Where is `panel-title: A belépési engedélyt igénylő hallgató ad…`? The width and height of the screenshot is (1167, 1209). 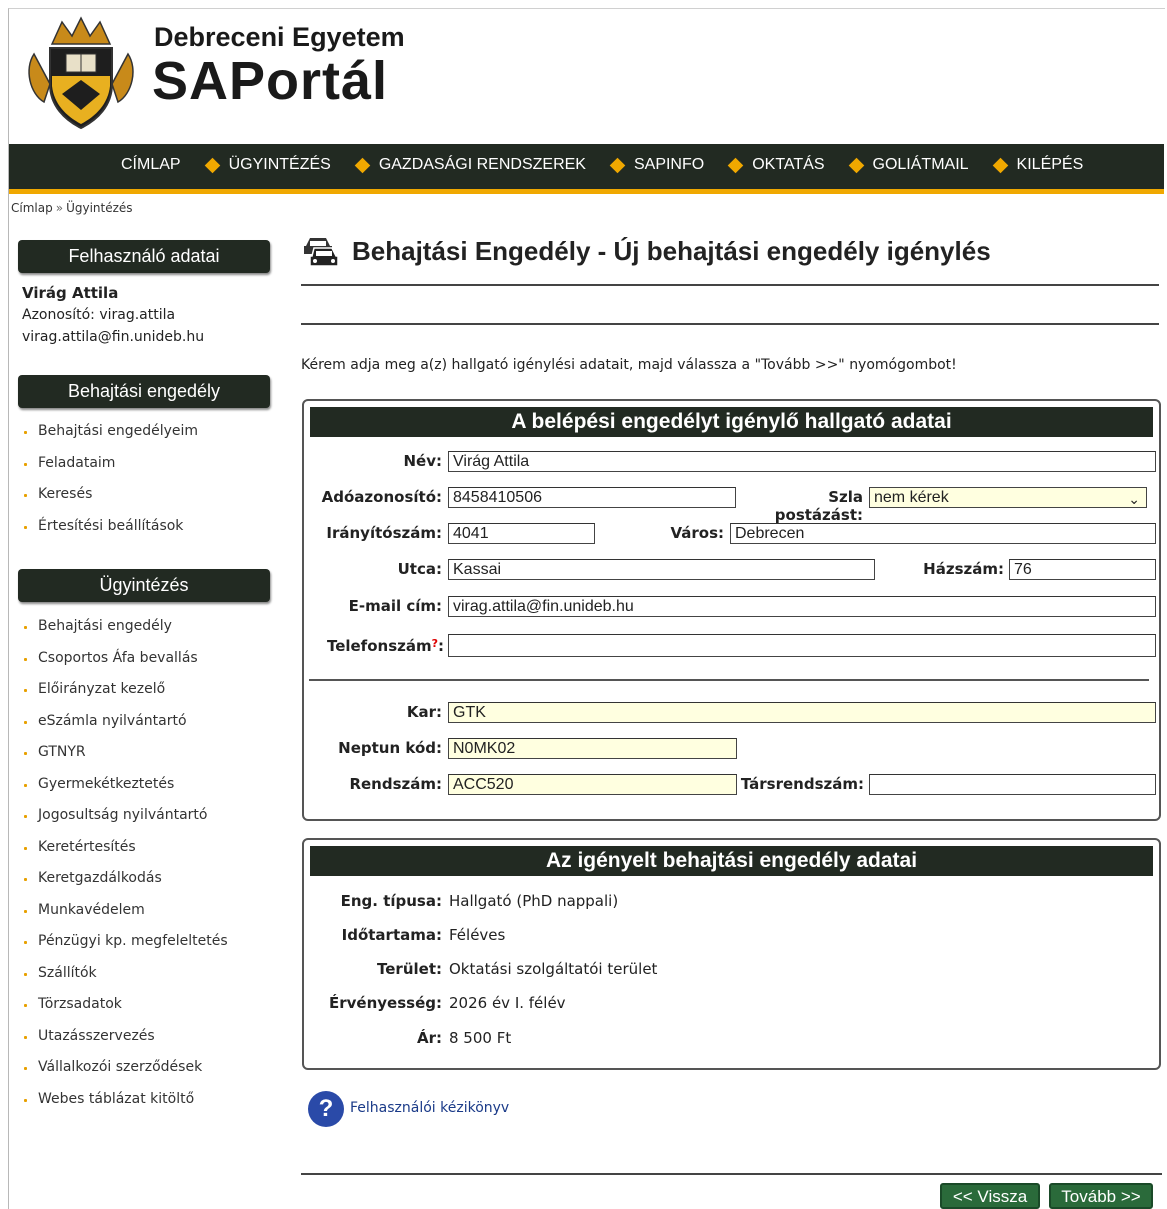
panel-title: A belépési engedélyt igénylő hallgató ad… is located at coordinates (731, 422).